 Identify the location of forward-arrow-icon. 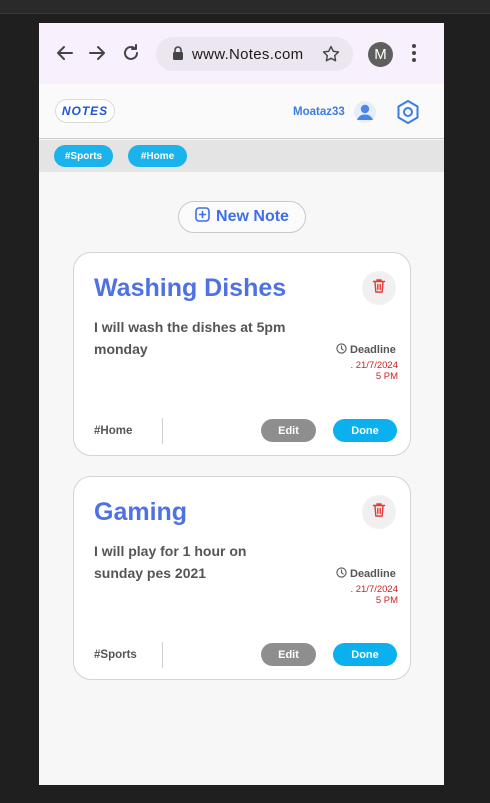
(97, 53).